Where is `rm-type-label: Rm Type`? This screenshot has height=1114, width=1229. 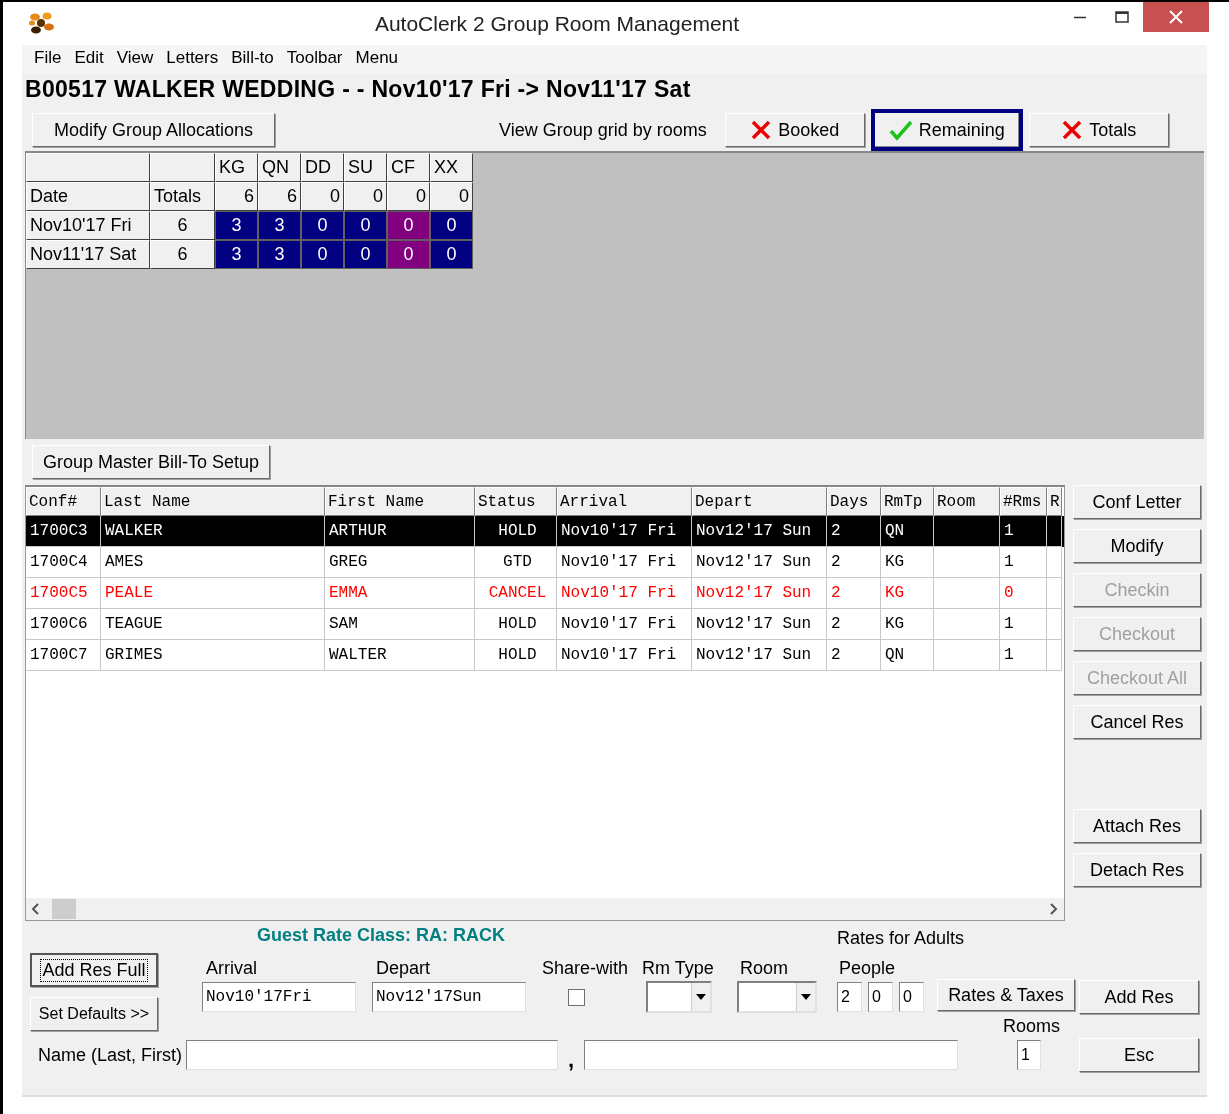 rm-type-label: Rm Type is located at coordinates (678, 968).